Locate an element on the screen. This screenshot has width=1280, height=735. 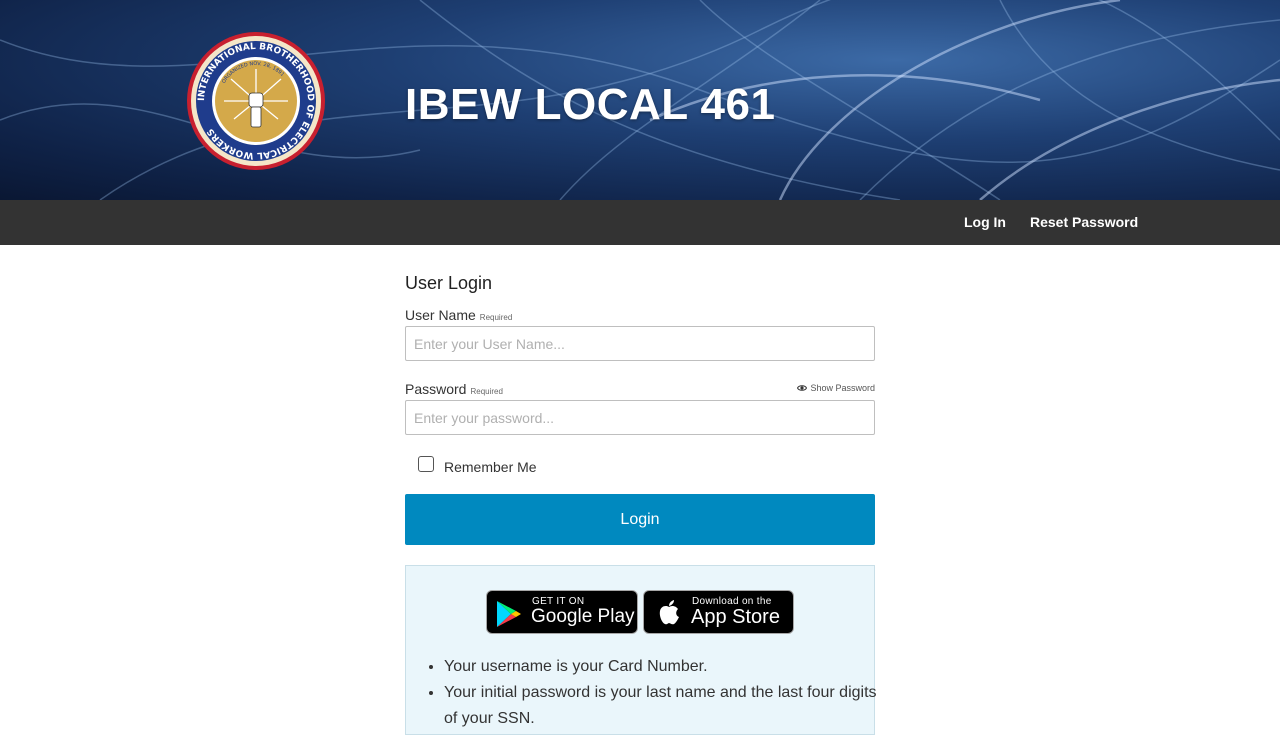
list-item: Your username is your Card Number. is located at coordinates (664, 667).